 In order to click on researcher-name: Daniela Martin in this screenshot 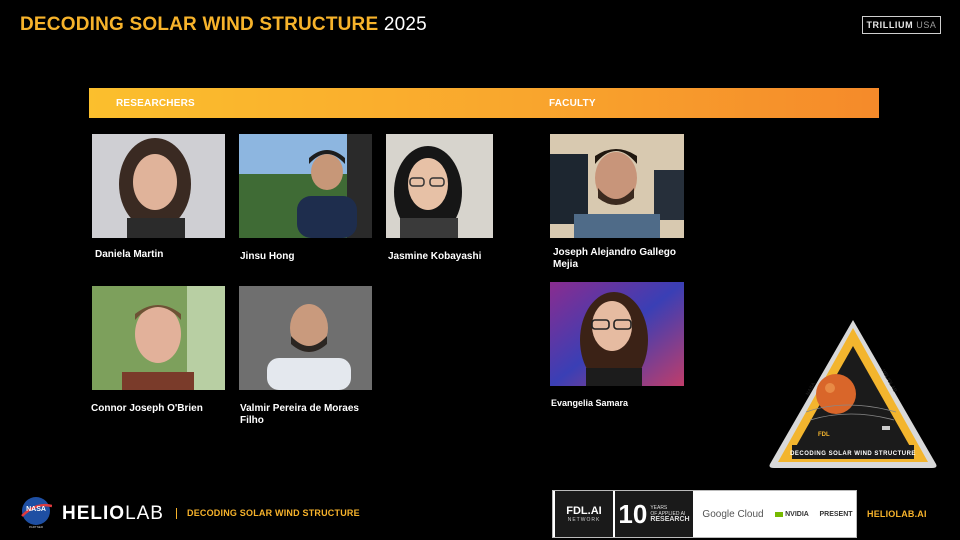, I will do `click(129, 254)`.